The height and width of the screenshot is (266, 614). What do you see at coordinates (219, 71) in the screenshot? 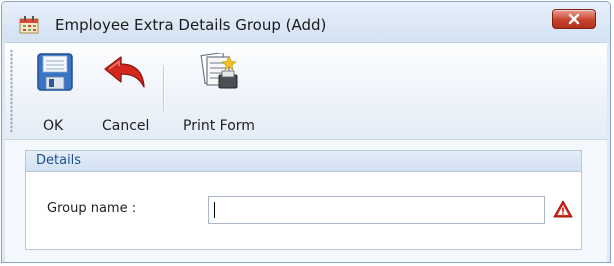
I see `print-form-icon` at bounding box center [219, 71].